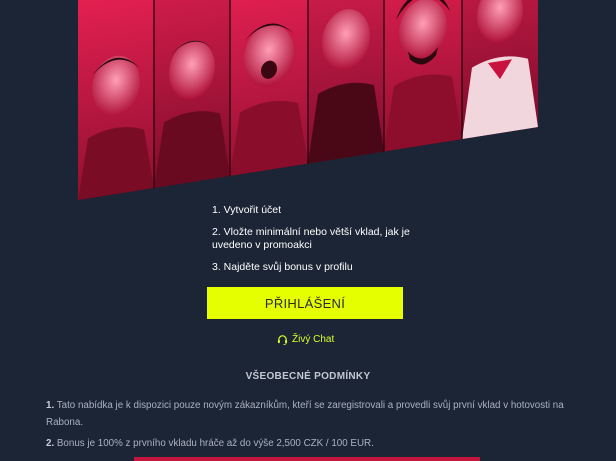 The height and width of the screenshot is (461, 616). Describe the element at coordinates (313, 339) in the screenshot. I see `live-chat-label: Živý Chat` at that location.